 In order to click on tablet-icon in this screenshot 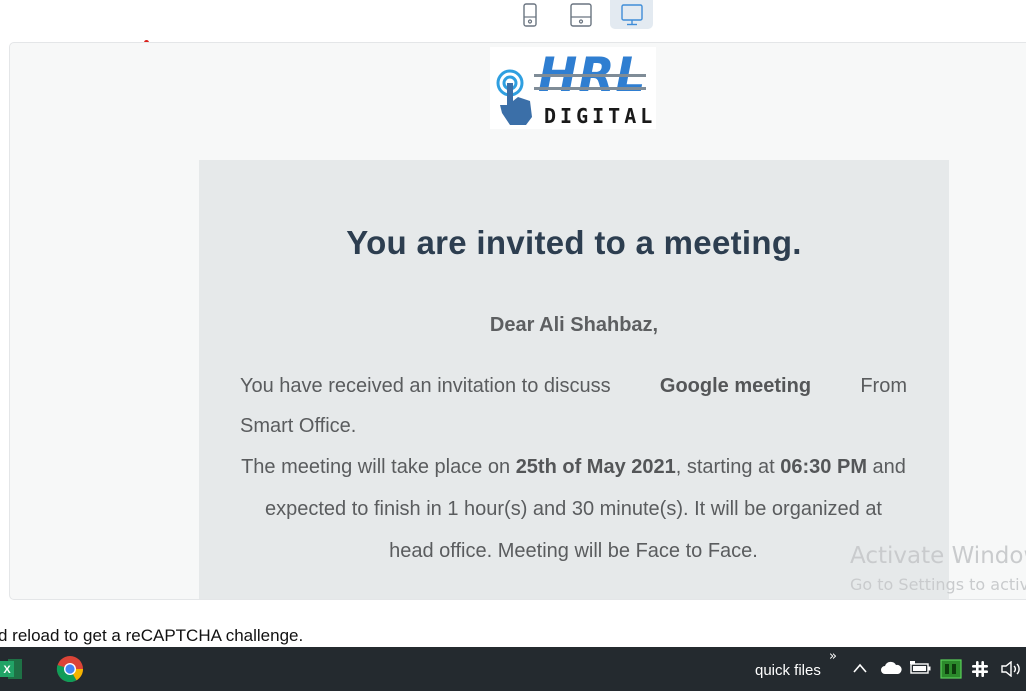, I will do `click(580, 14)`.